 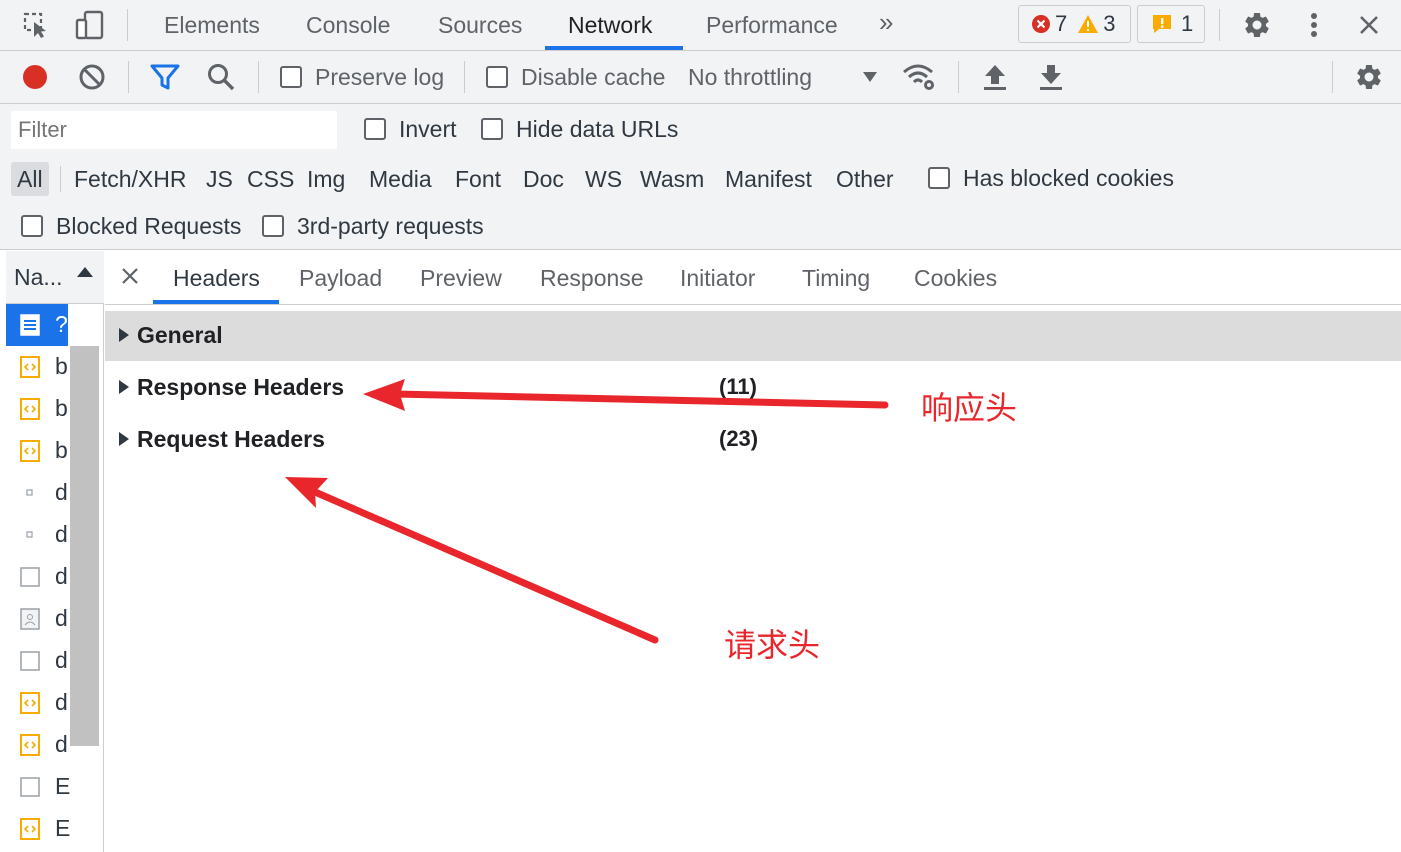 I want to click on third-party-requests-checkbox, so click(x=273, y=226).